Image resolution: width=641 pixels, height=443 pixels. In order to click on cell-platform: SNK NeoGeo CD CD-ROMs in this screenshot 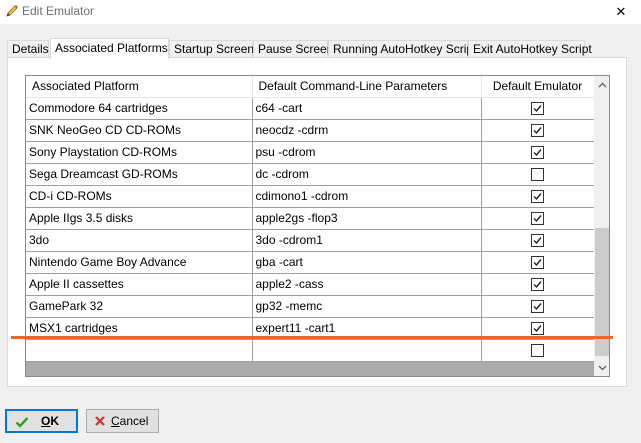, I will do `click(139, 130)`.